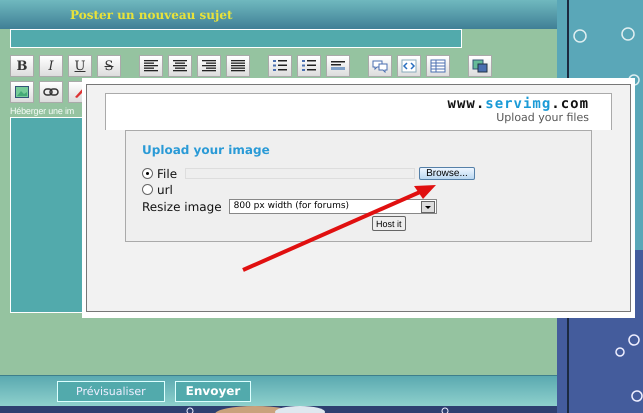  I want to click on table-icon, so click(438, 66).